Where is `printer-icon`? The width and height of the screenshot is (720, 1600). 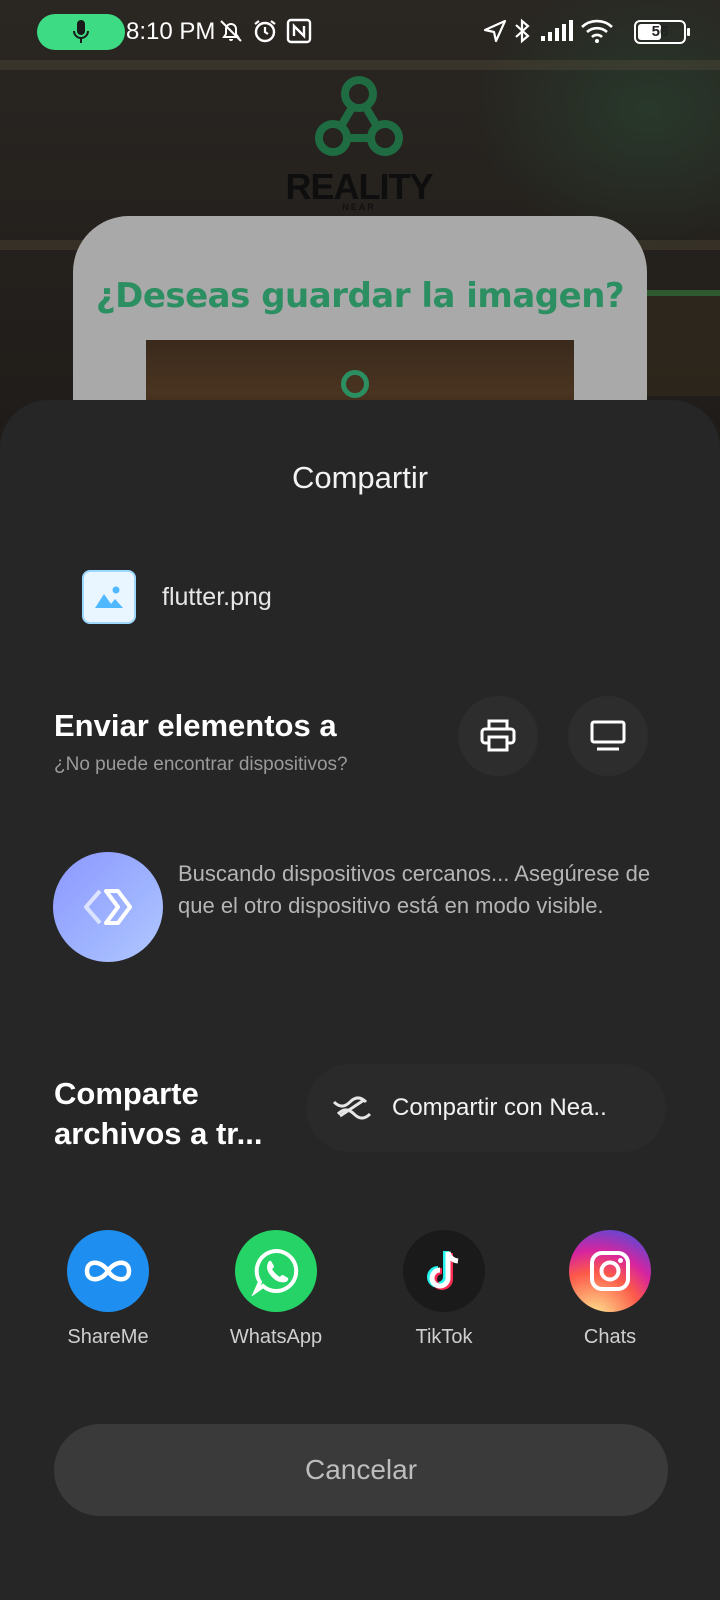 printer-icon is located at coordinates (498, 735).